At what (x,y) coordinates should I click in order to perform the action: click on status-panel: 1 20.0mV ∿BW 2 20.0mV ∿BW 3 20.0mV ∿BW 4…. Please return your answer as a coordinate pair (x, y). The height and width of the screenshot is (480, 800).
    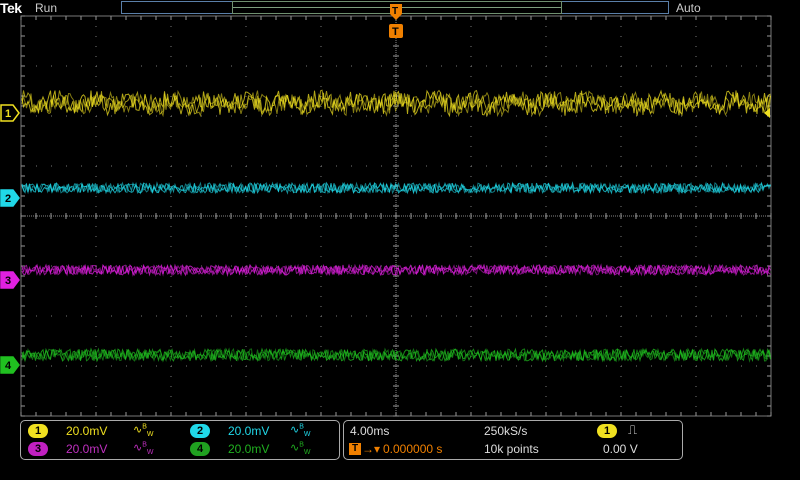
    Looking at the image, I should click on (400, 449).